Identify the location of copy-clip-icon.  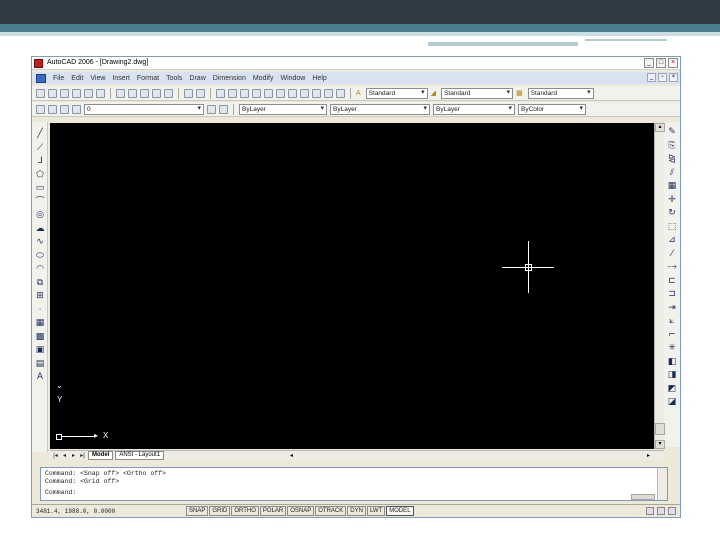
(132, 93).